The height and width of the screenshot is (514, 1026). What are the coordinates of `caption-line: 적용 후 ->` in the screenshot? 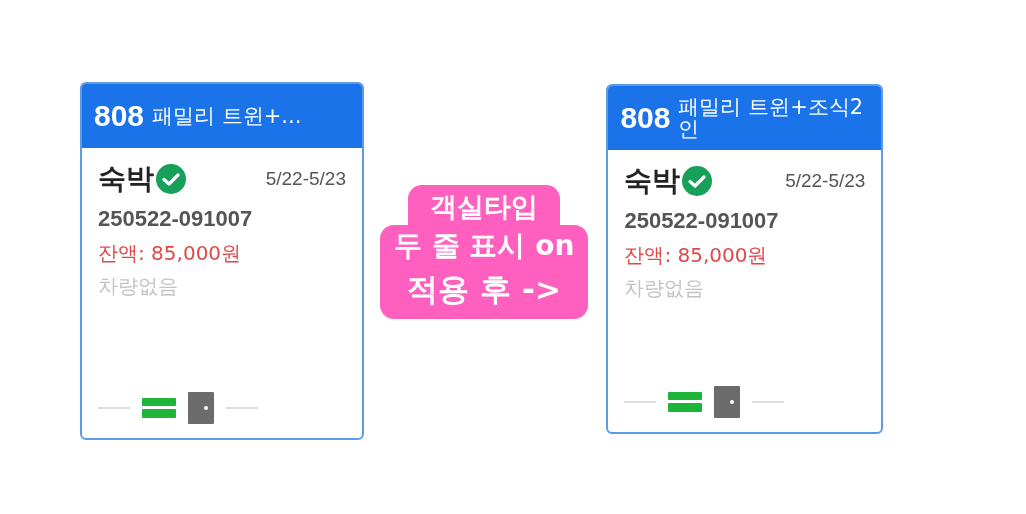 It's located at (484, 289).